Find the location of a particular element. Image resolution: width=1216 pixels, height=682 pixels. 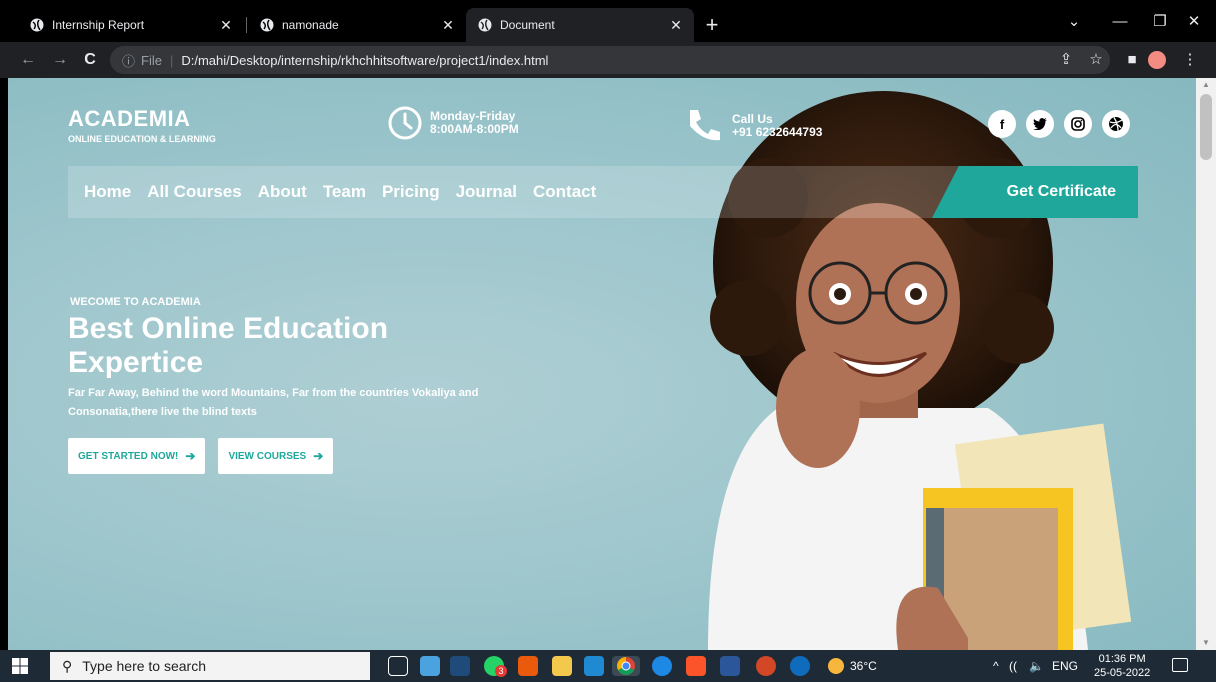

taskbar-clock: 01:36 PM 25-05-2022 is located at coordinates (1122, 666).